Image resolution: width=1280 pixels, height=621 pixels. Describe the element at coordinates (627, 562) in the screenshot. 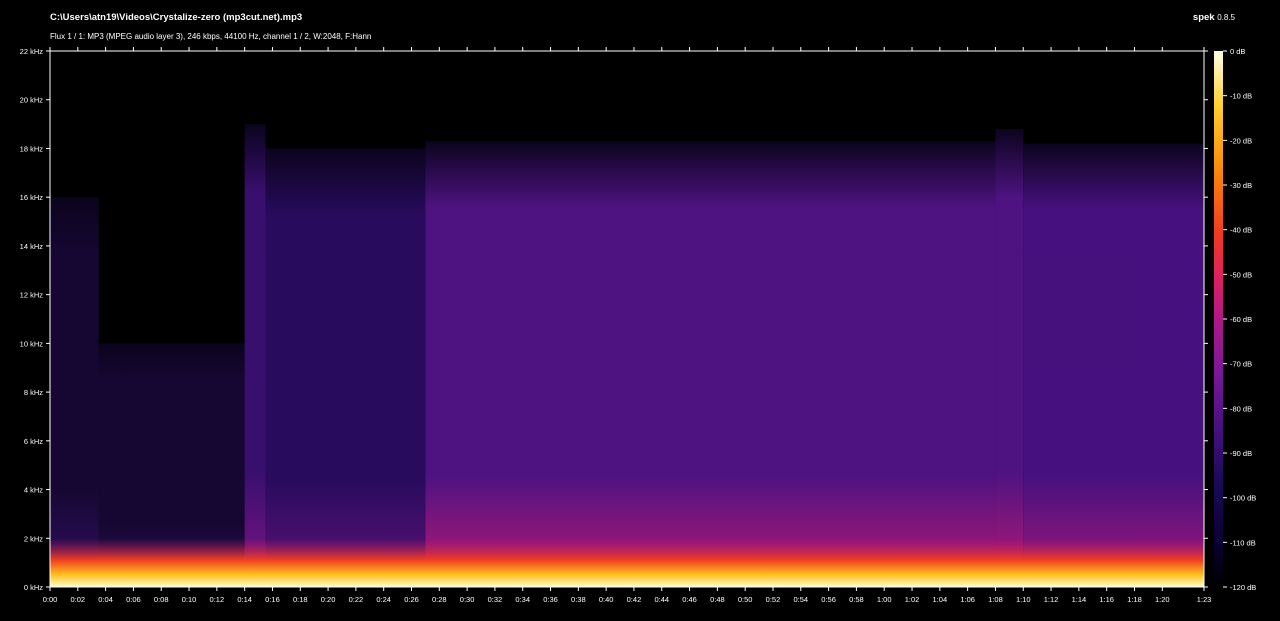

I see `dominant-band` at that location.